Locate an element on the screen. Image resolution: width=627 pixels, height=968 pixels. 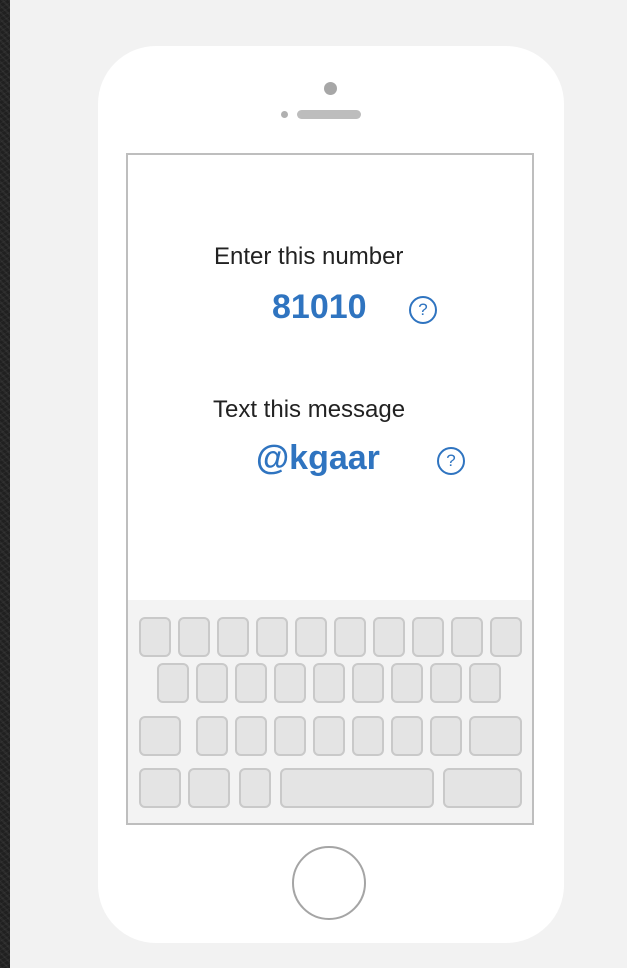
message-label: Text this message is located at coordinates (309, 409).